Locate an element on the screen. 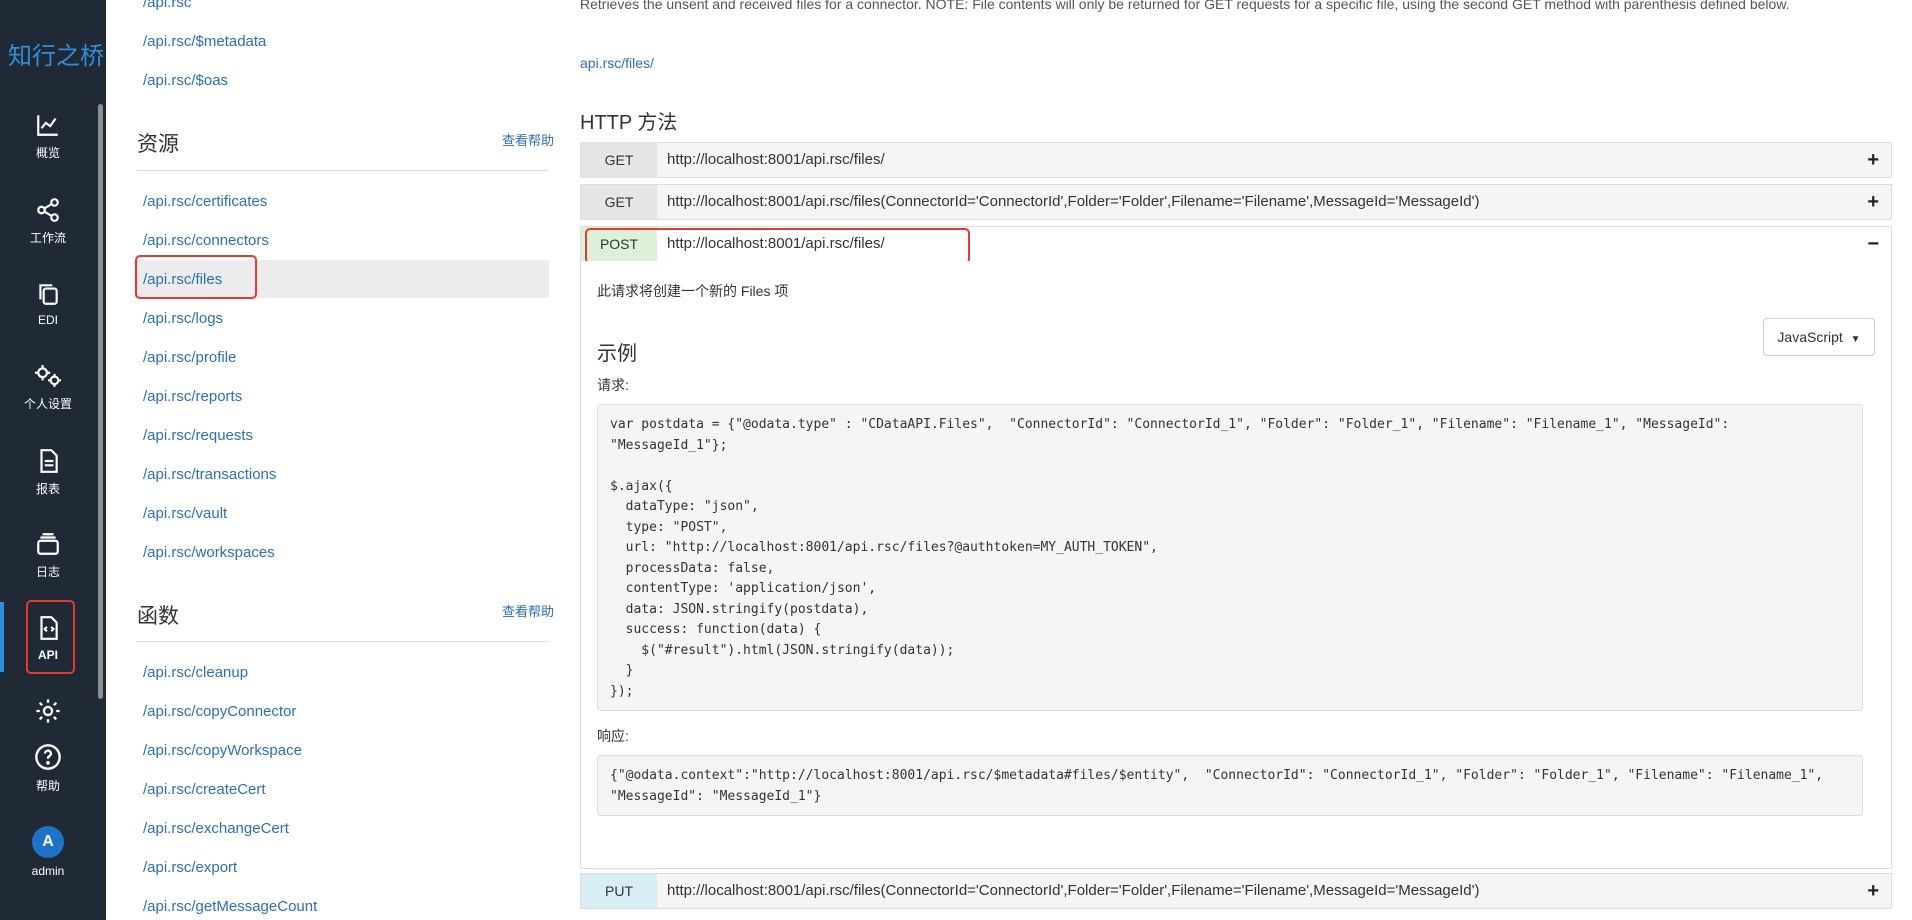  nav-label: 帮助 is located at coordinates (47, 786).